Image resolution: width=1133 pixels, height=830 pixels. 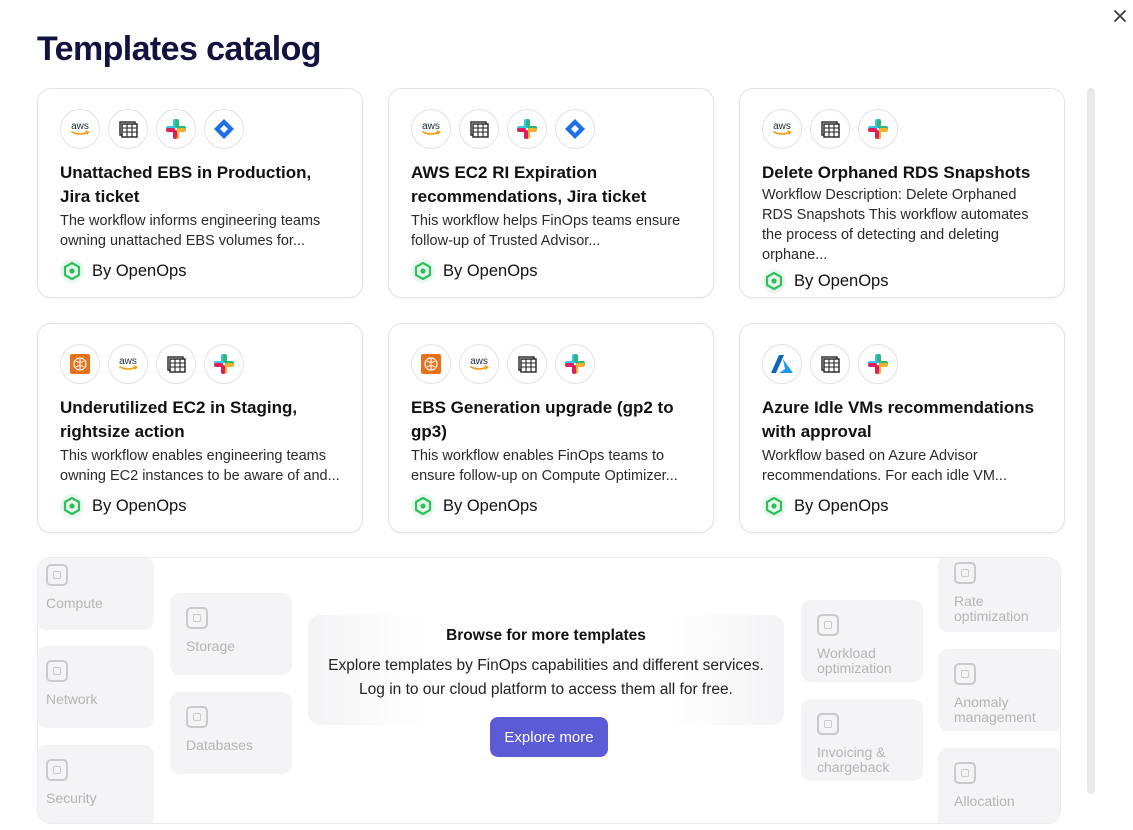 I want to click on browse-title: Browse for more templates, so click(x=546, y=635).